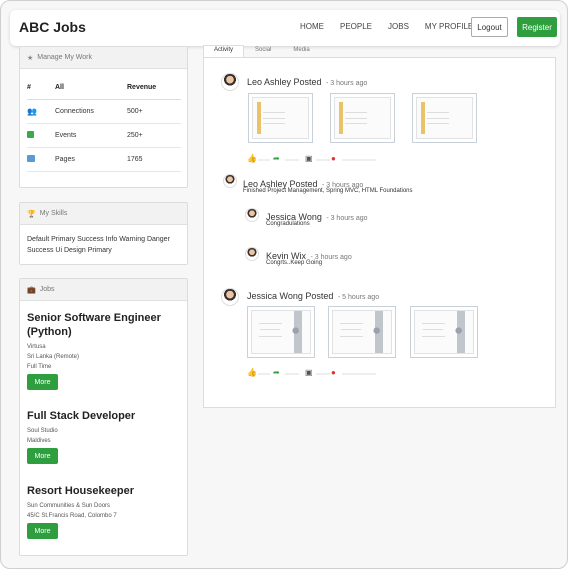  I want to click on nav-links: HOME PEOPLE JOBS MY PROFILE, so click(394, 26).